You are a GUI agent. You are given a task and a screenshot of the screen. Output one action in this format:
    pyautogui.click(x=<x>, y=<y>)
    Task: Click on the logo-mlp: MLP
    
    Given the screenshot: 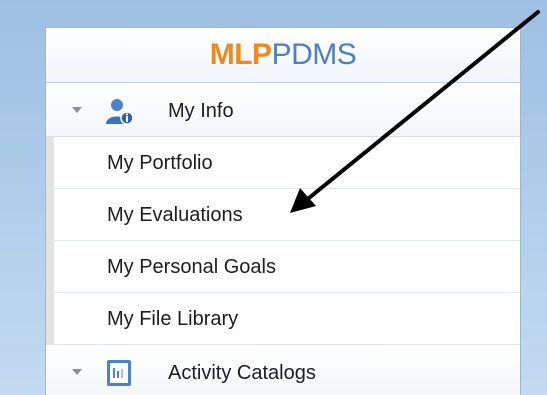 What is the action you would take?
    pyautogui.click(x=240, y=54)
    